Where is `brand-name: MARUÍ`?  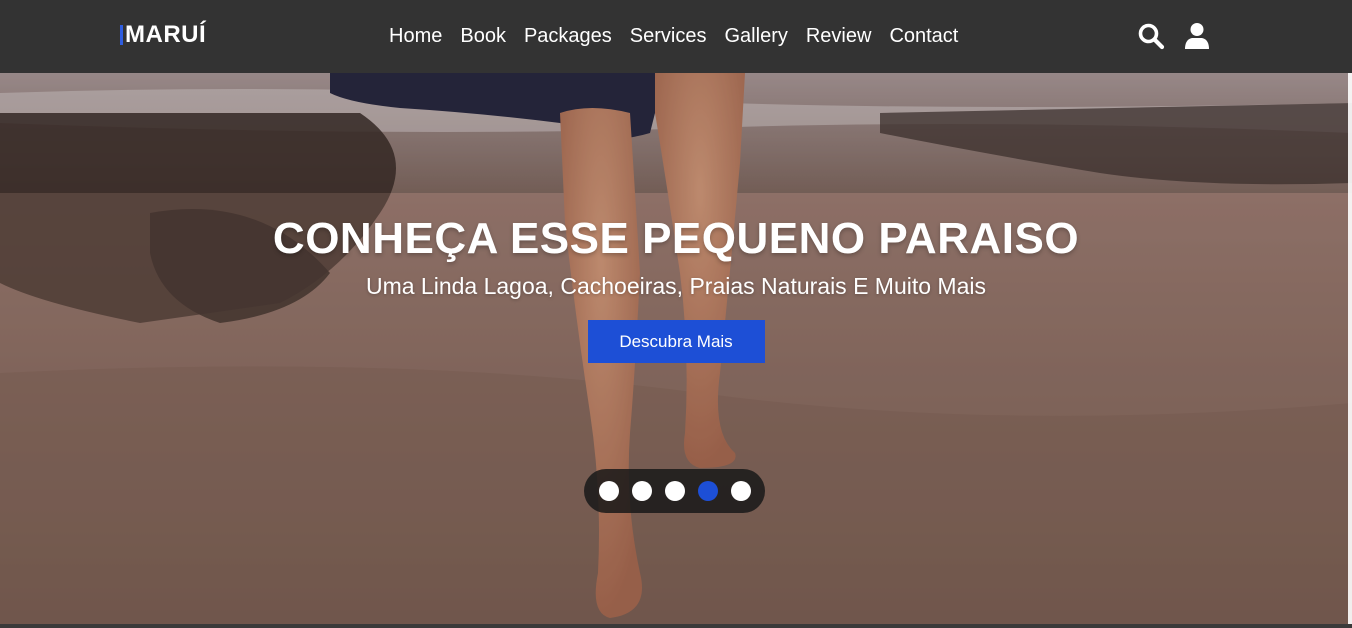
brand-name: MARUÍ is located at coordinates (166, 34).